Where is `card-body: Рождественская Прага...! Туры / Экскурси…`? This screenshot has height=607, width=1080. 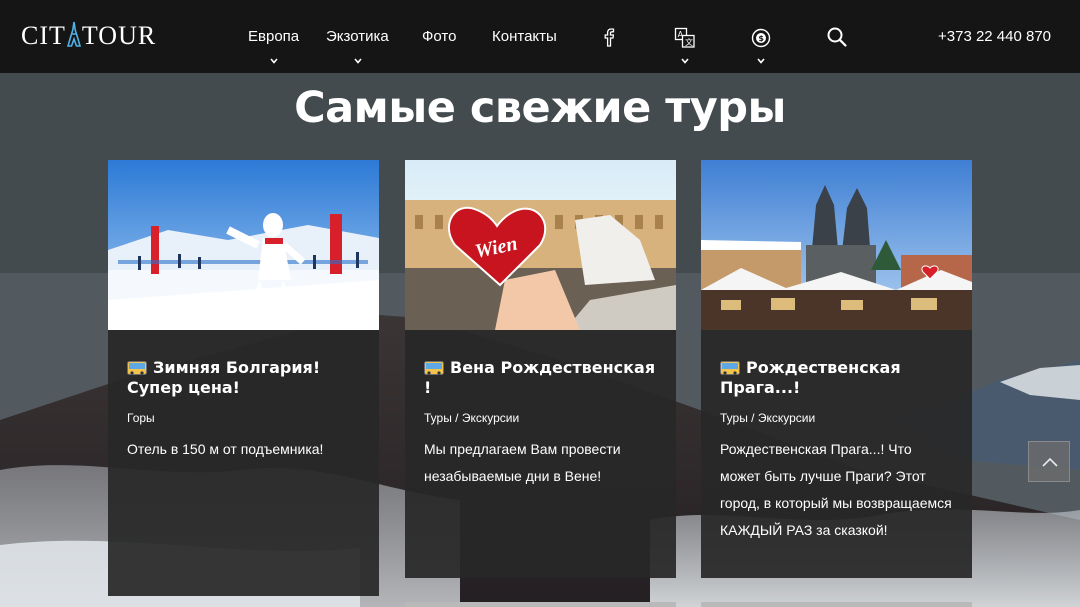
card-body: Рождественская Прага...! Туры / Экскурси… is located at coordinates (836, 447).